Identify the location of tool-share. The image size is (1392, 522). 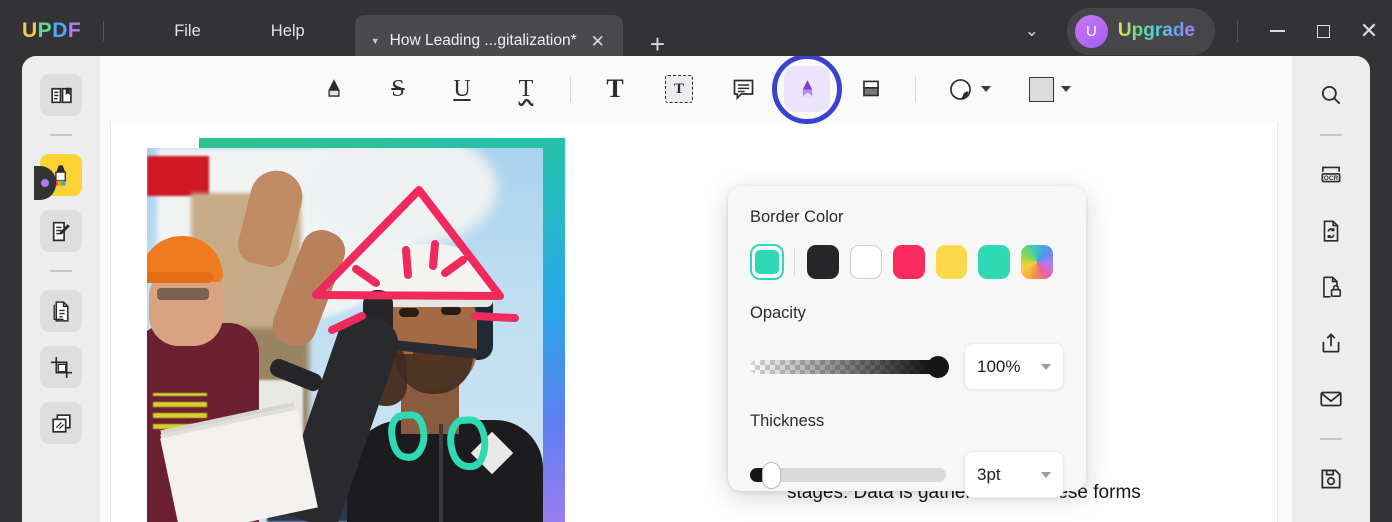
(1331, 343).